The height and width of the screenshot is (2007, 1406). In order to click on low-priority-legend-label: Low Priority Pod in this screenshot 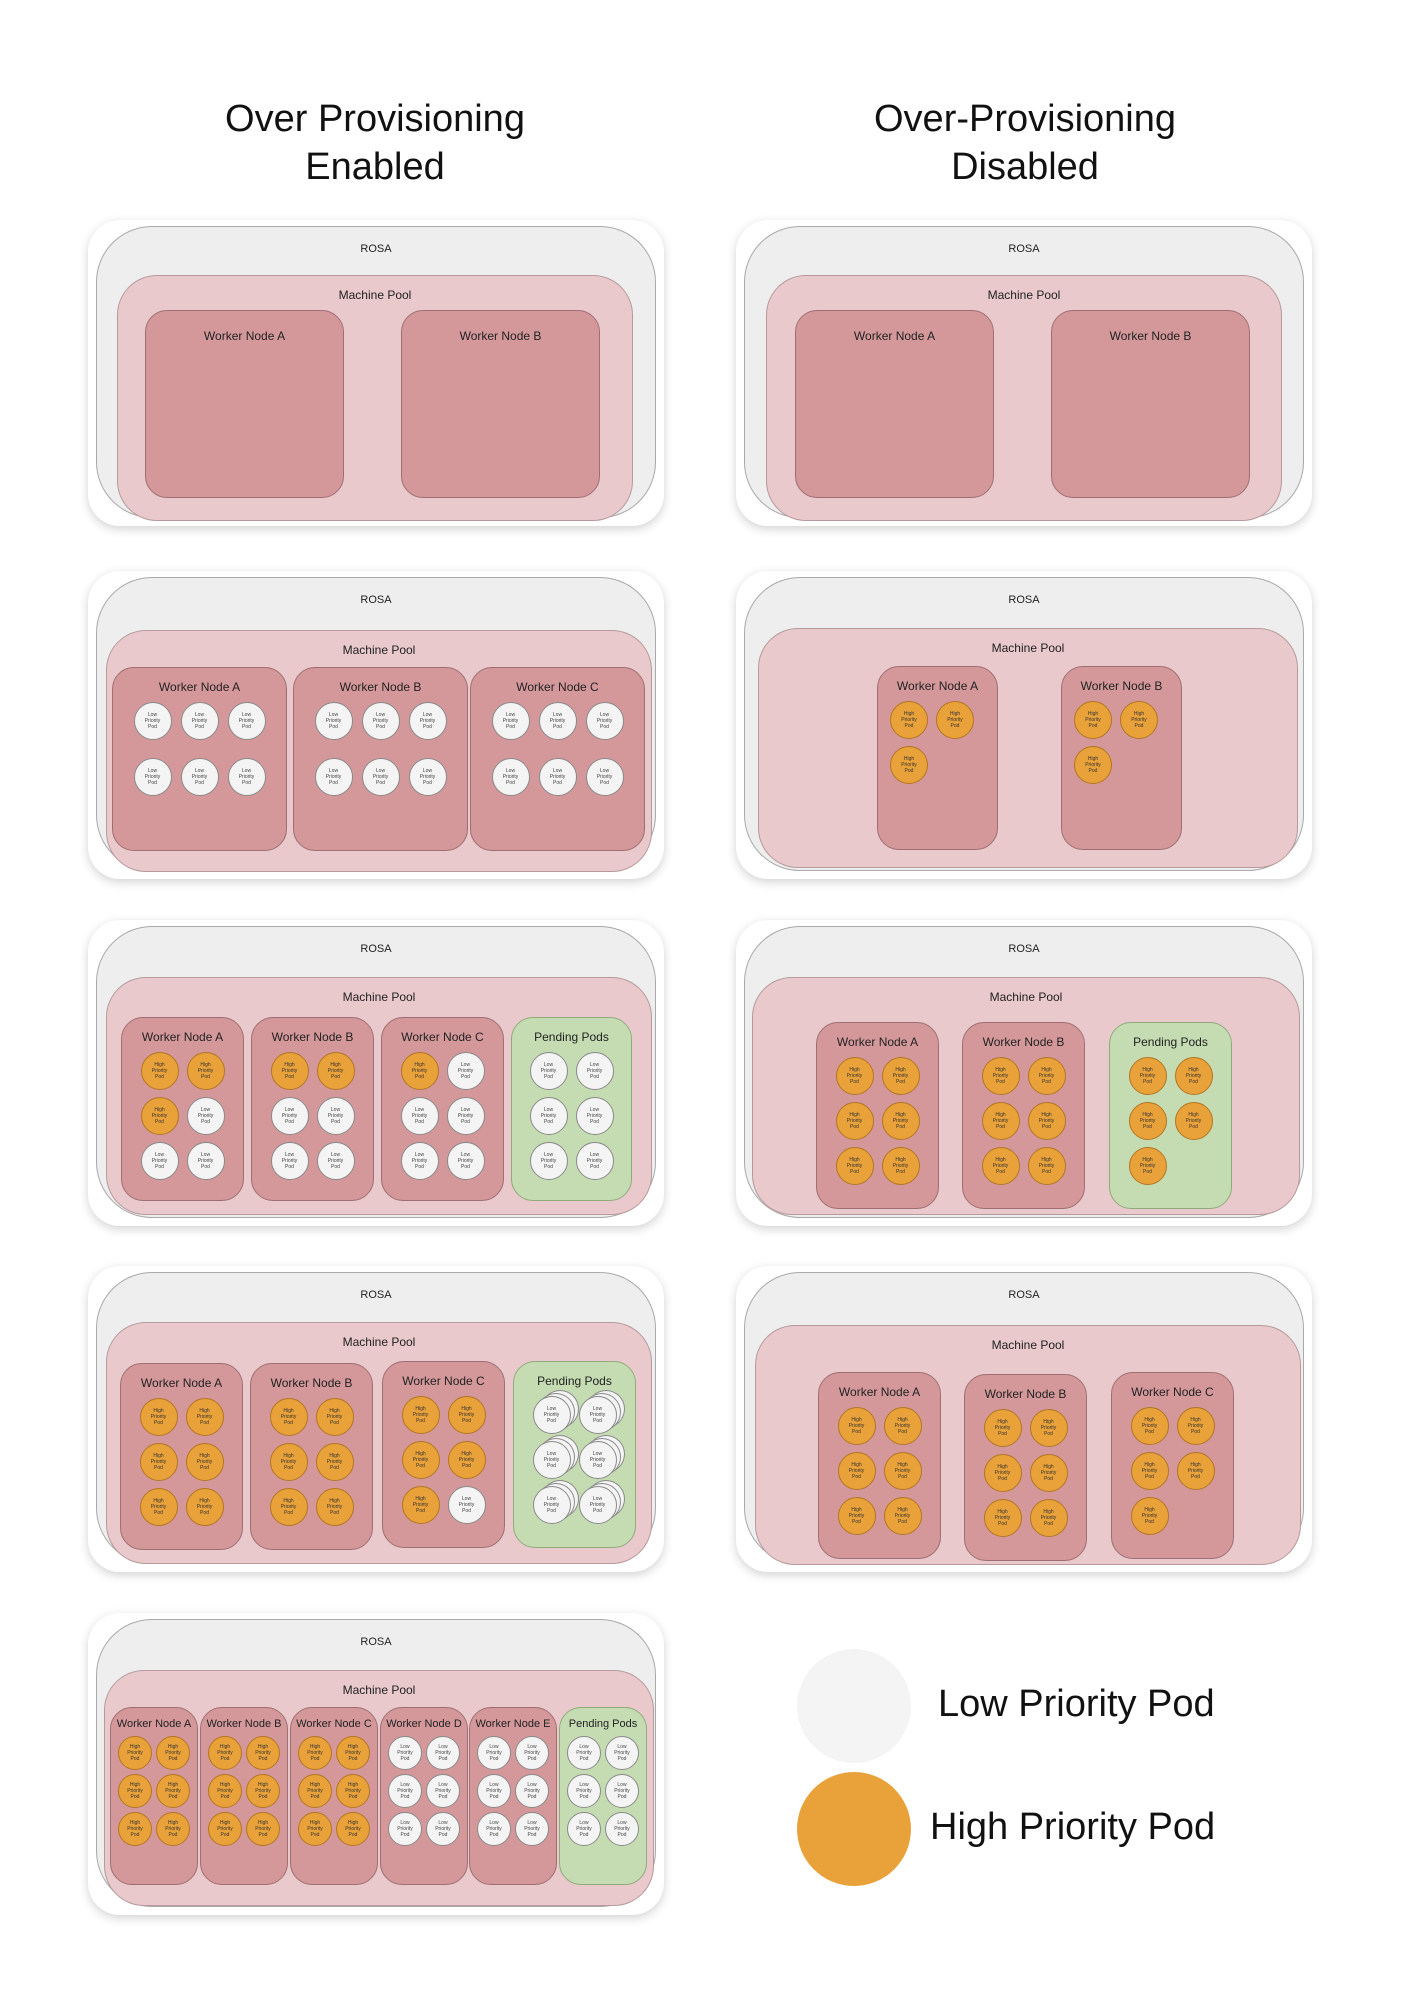, I will do `click(1076, 1704)`.